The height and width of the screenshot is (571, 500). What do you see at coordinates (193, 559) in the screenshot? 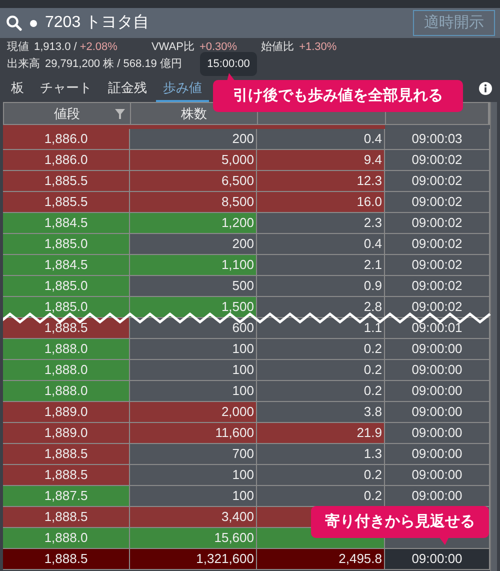
I see `table-cell: 1,321,600` at bounding box center [193, 559].